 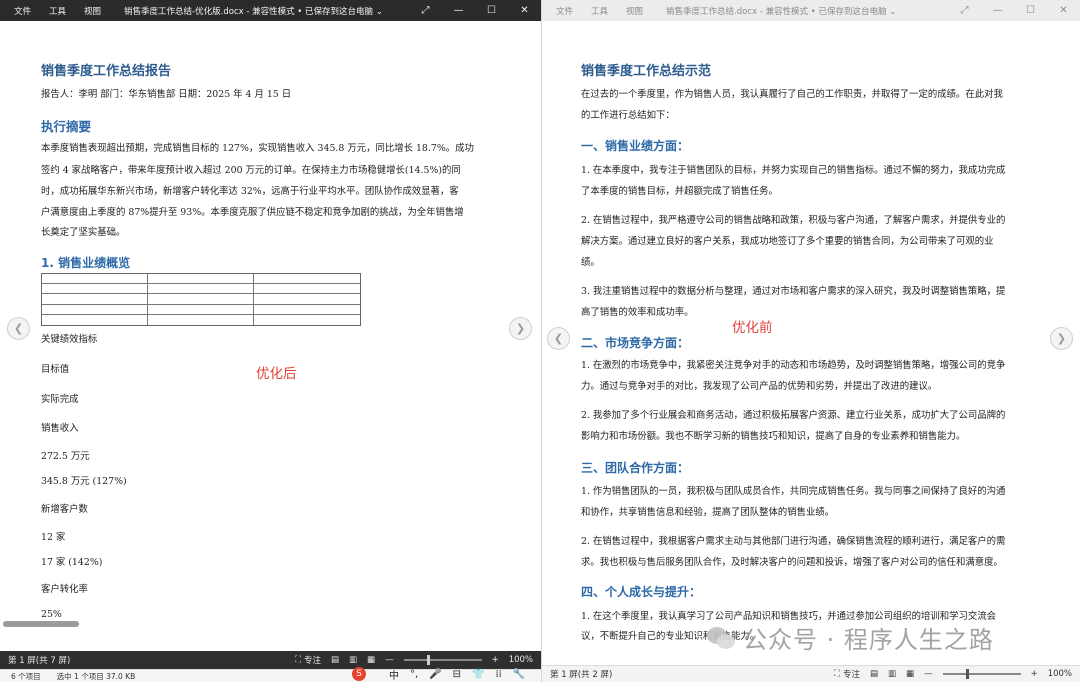 What do you see at coordinates (166, 94) in the screenshot?
I see `report-meta: 报告人：李明 部门：华东销售部 日期：2025 年 4 月 15 日` at bounding box center [166, 94].